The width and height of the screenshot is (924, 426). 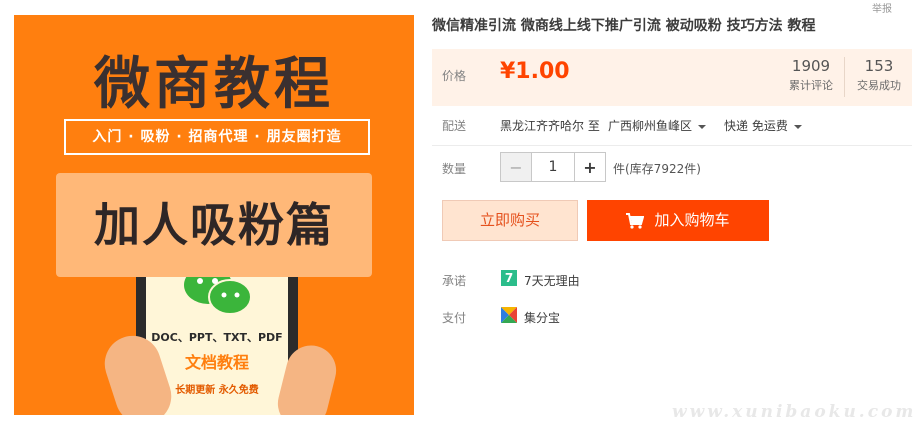 I want to click on image-doc-types: DOC、PPT、TXT、PDF, so click(x=217, y=337).